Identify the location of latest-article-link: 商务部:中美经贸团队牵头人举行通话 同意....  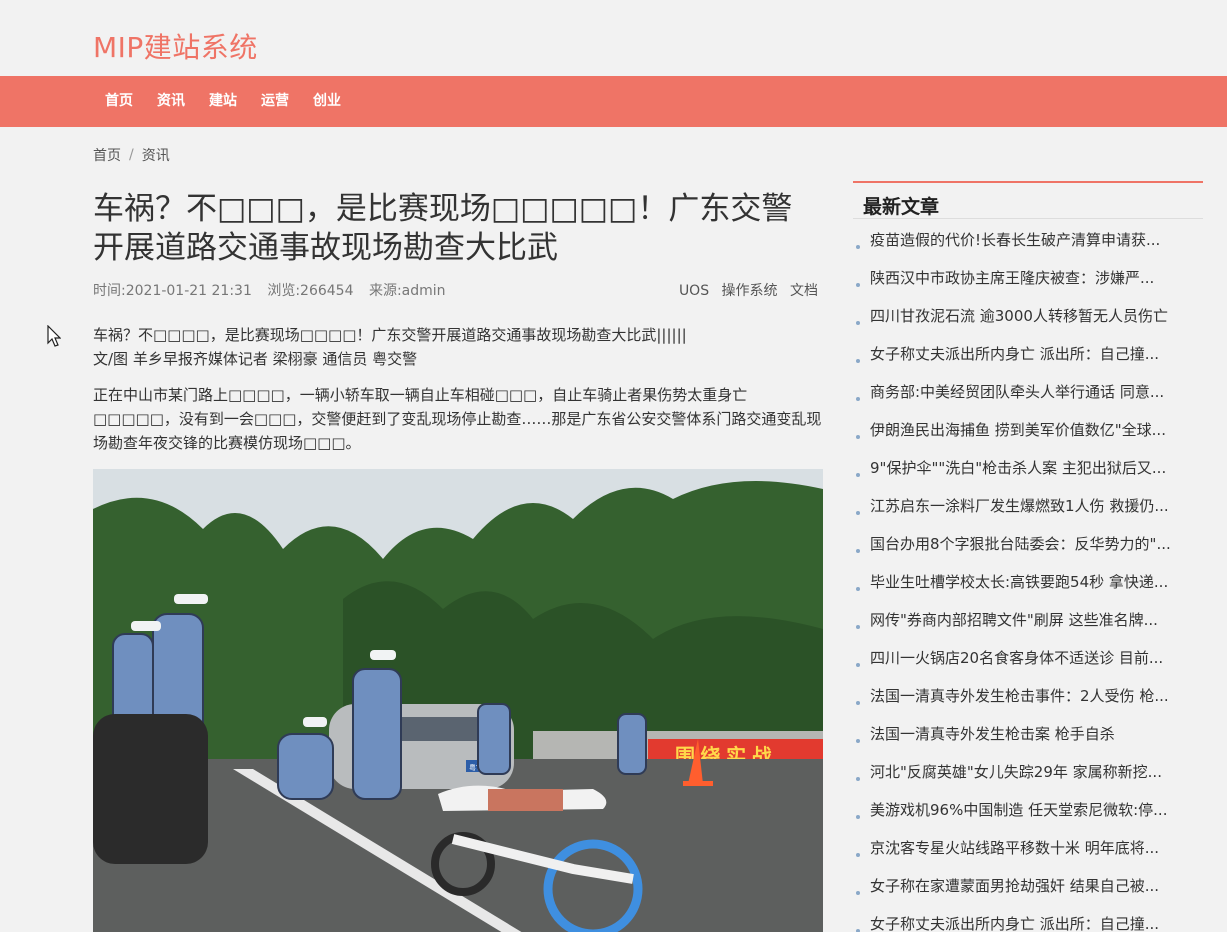
(1023, 392).